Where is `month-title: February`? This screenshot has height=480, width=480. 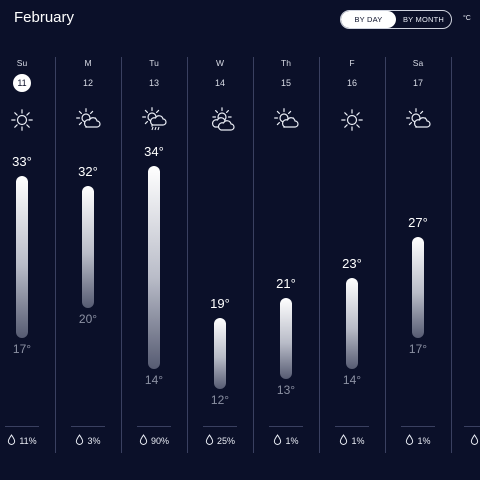 month-title: February is located at coordinates (44, 17).